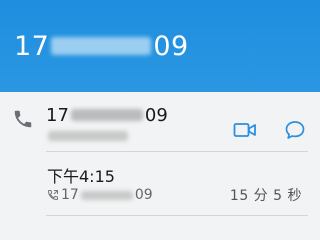 The image size is (320, 240). I want to click on message-icon, so click(295, 130).